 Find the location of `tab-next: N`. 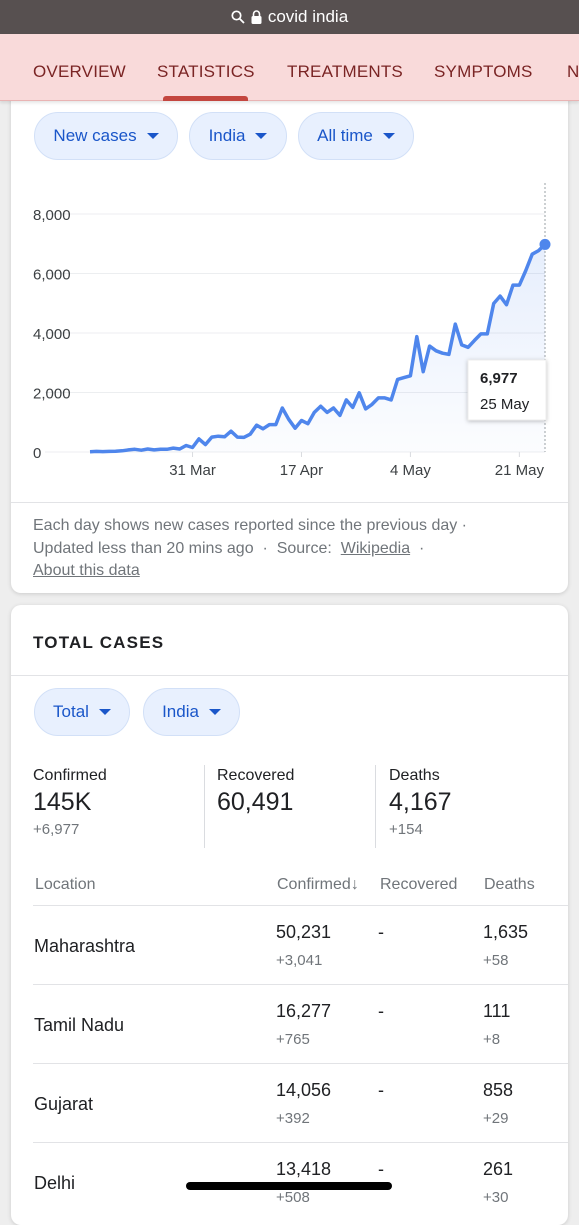

tab-next: N is located at coordinates (573, 72).